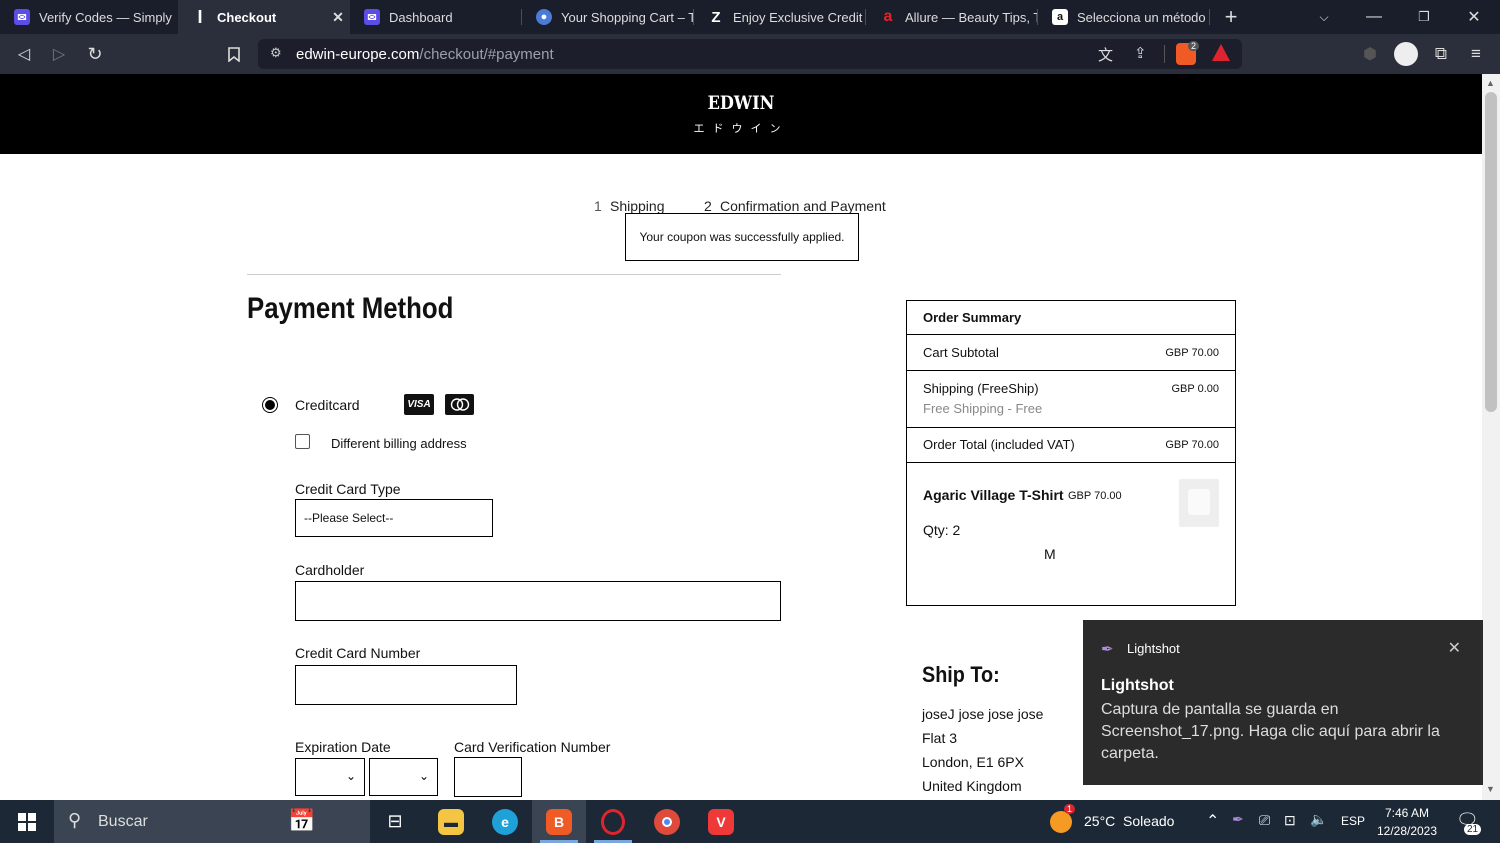 The height and width of the screenshot is (843, 1500). What do you see at coordinates (488, 777) in the screenshot?
I see `cvv-input` at bounding box center [488, 777].